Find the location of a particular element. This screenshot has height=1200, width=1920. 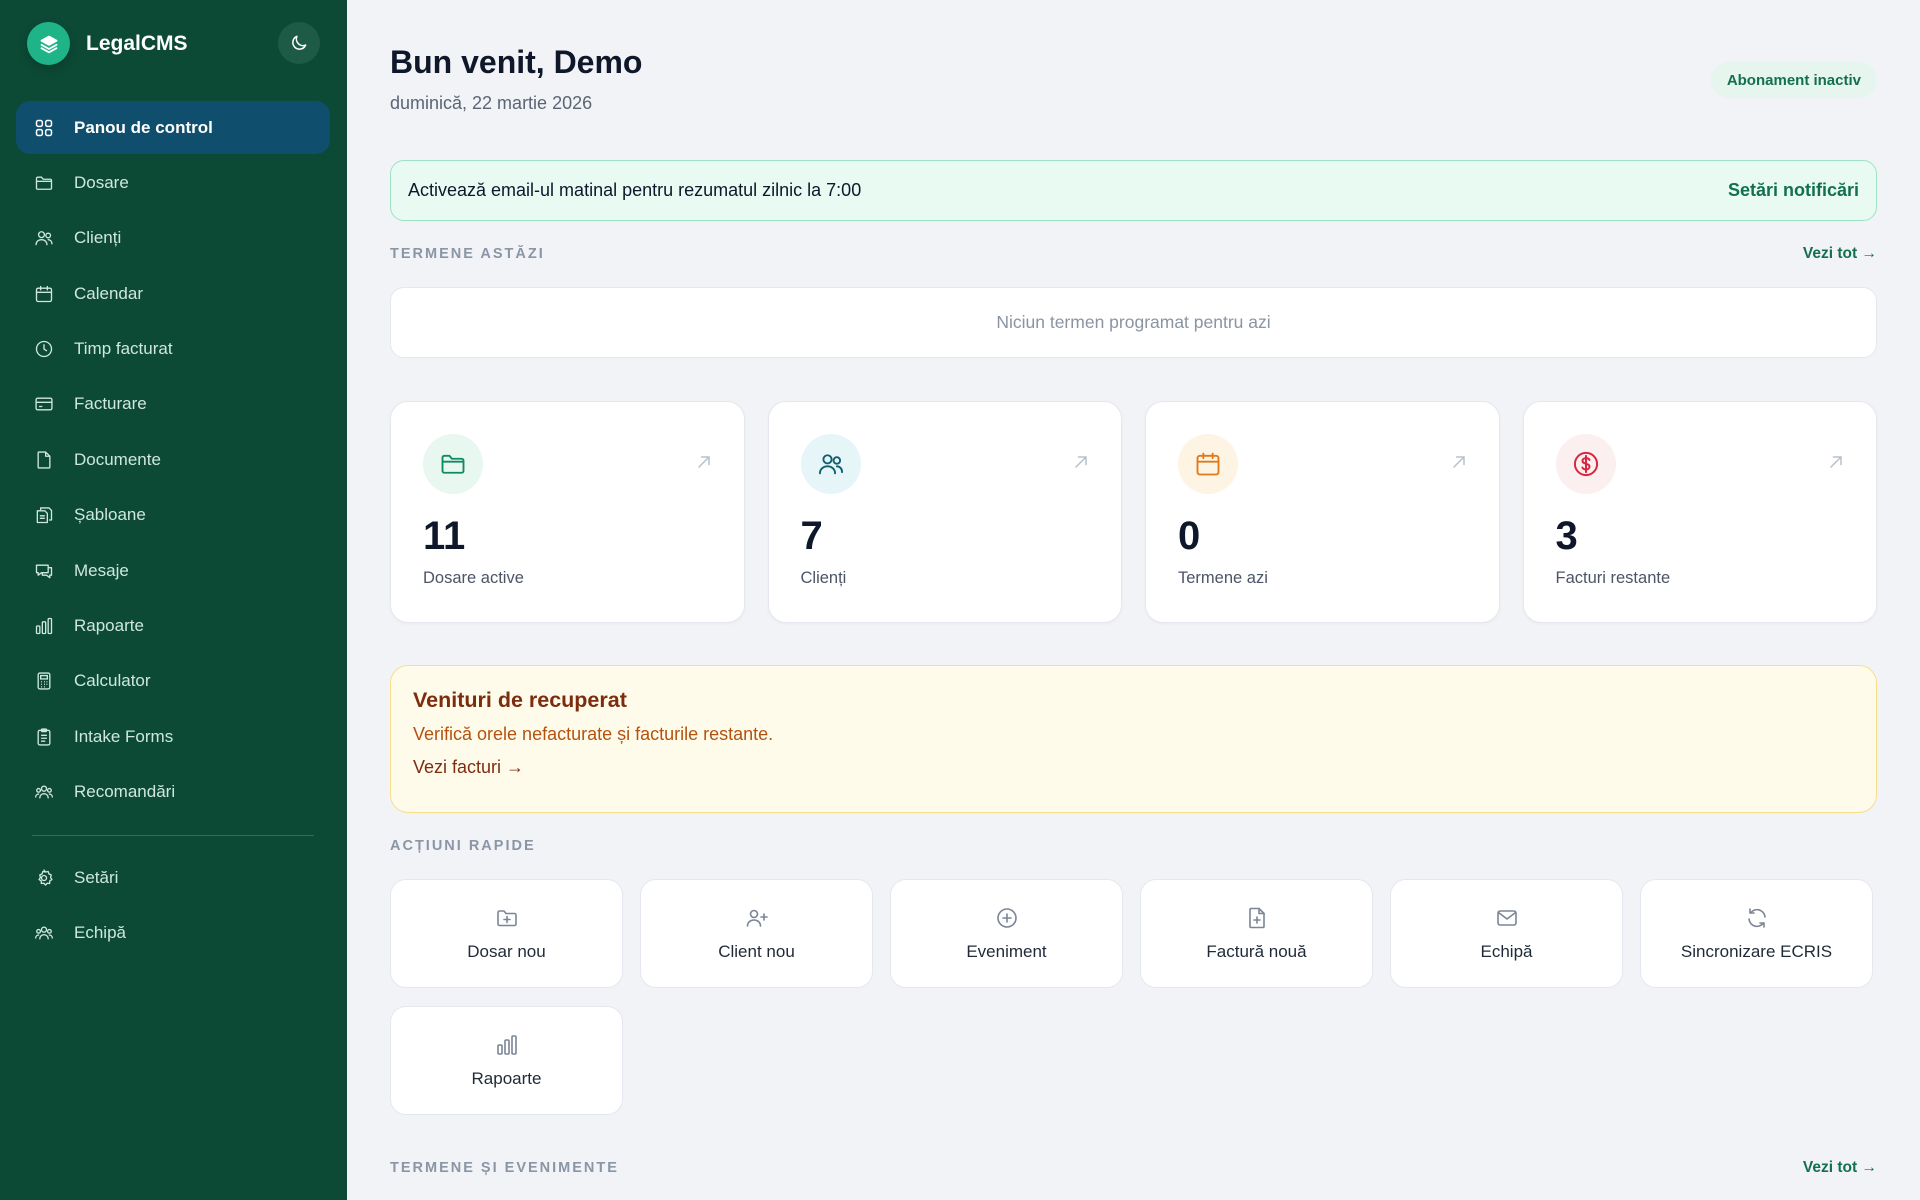

quick-action-label: Rapoarte is located at coordinates (506, 1078).